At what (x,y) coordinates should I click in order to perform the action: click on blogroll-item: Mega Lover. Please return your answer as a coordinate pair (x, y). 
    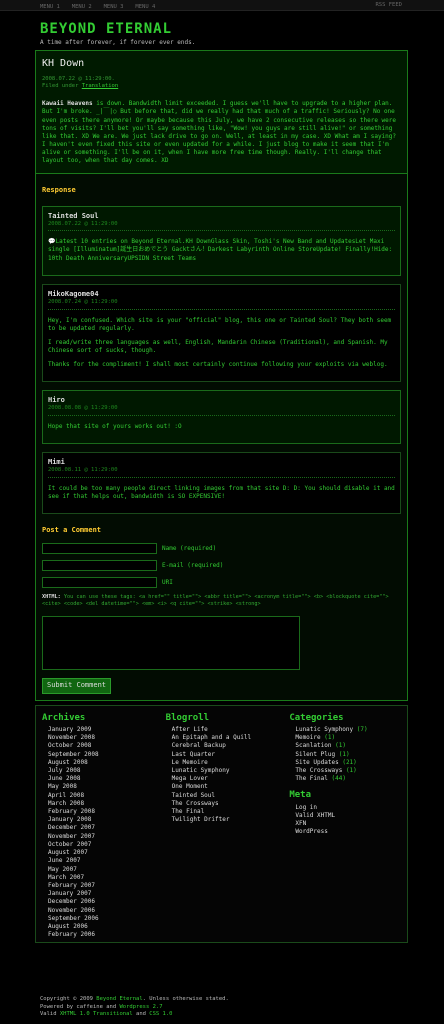
    Looking at the image, I should click on (228, 779).